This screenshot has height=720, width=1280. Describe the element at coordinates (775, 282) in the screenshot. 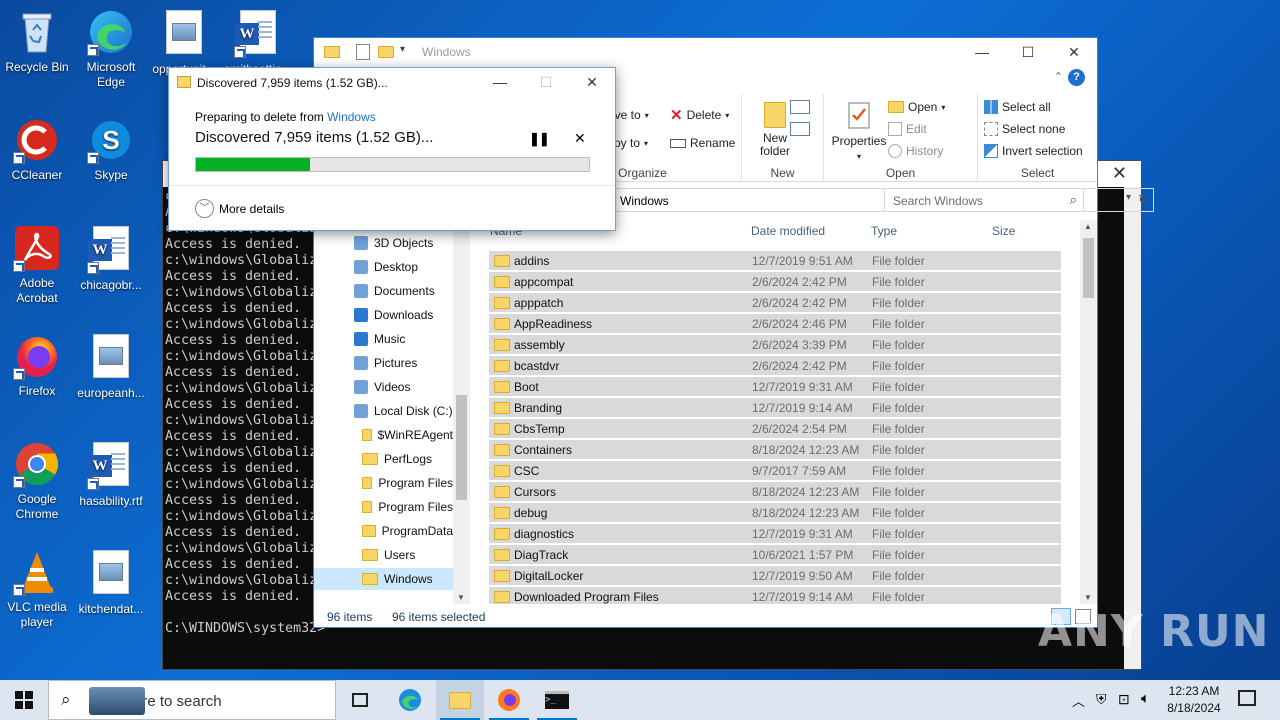

I see `file-row: appcompat 2/6/2024 2:42 PM File folder` at that location.